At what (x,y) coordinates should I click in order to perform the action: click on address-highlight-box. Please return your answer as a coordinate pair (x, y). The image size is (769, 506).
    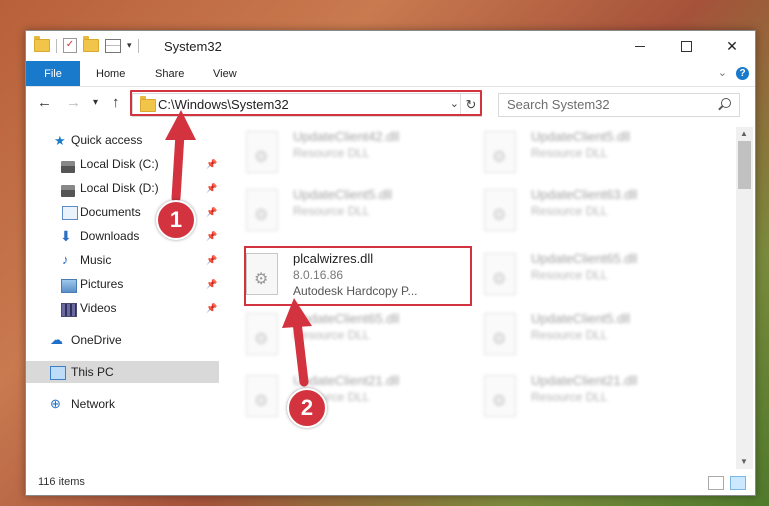
    Looking at the image, I should click on (306, 103).